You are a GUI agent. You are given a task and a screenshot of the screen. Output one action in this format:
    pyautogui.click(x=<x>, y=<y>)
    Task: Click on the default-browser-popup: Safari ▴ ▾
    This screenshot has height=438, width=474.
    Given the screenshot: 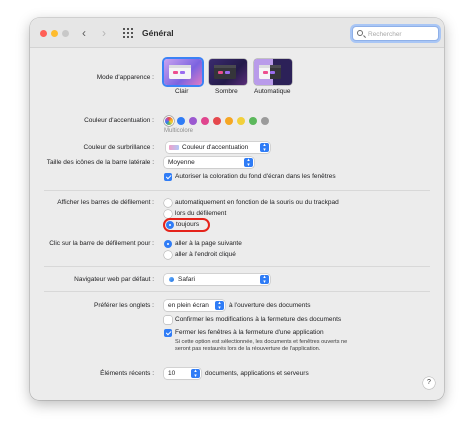 What is the action you would take?
    pyautogui.click(x=217, y=279)
    